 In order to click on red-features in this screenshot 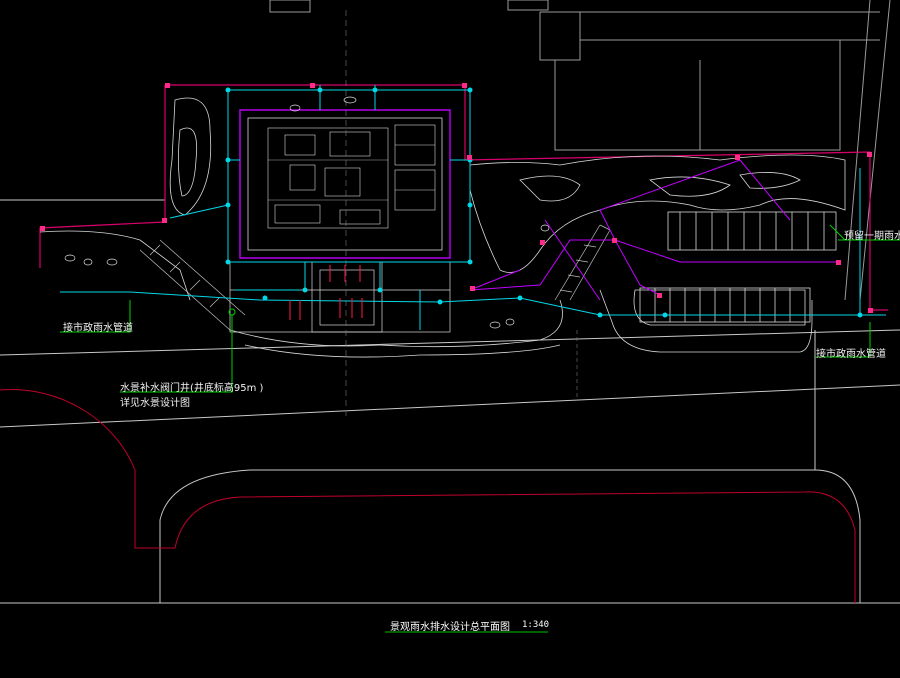, I will do `click(326, 292)`.